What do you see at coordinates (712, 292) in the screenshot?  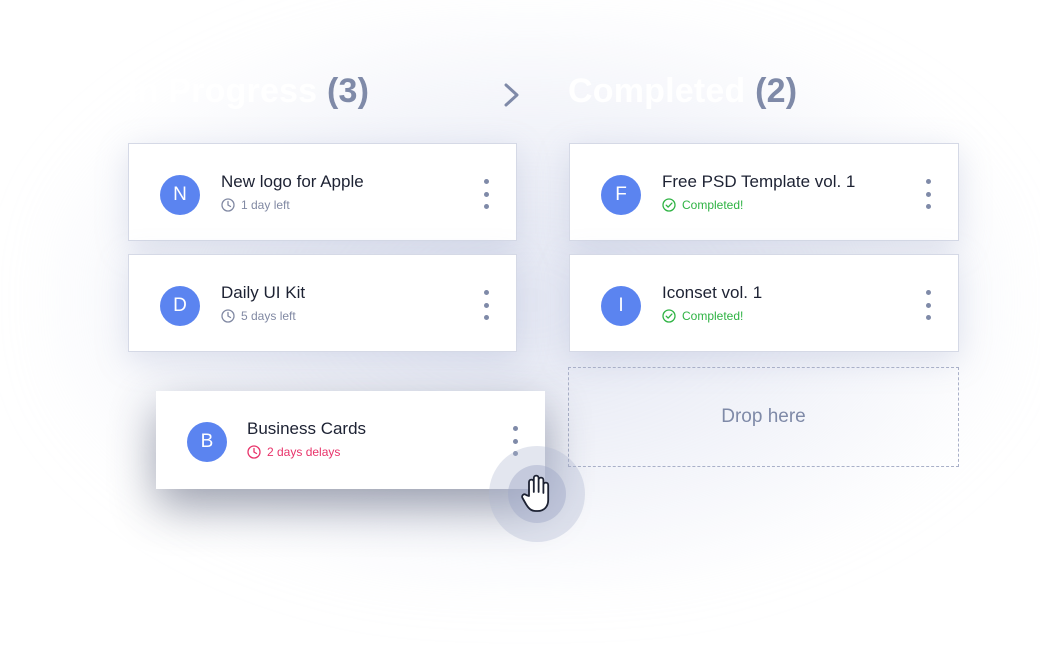 I see `task-title: Iconset vol. 1` at bounding box center [712, 292].